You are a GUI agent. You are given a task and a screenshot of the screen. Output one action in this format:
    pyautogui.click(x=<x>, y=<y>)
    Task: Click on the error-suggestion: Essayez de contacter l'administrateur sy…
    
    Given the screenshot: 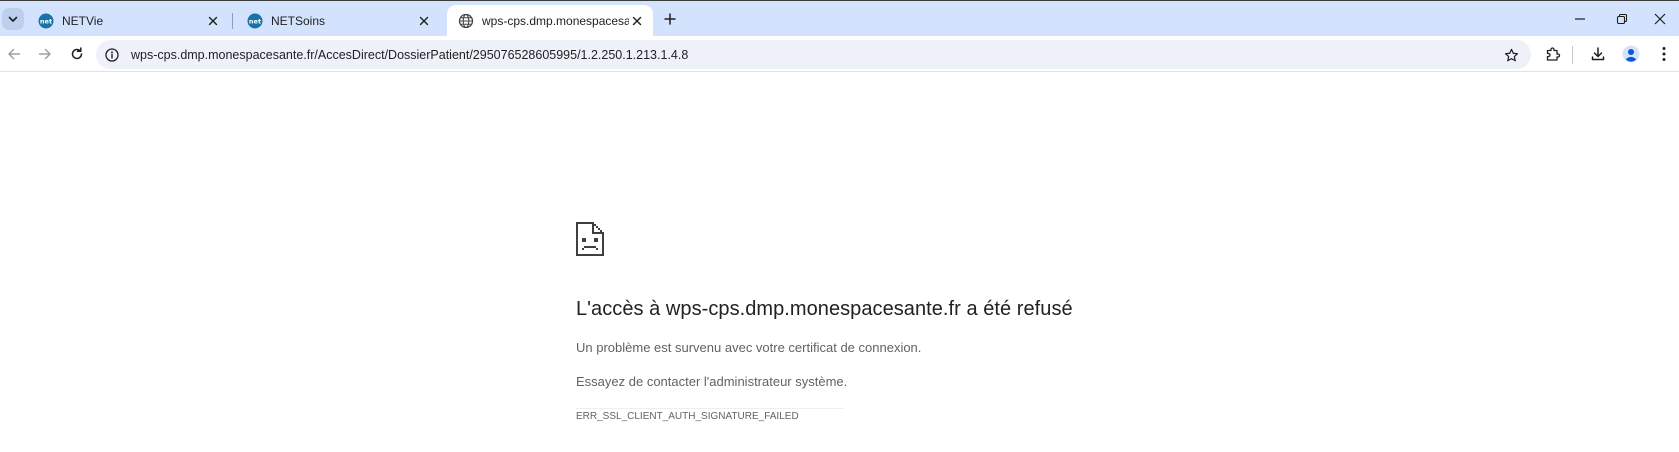 What is the action you would take?
    pyautogui.click(x=712, y=381)
    